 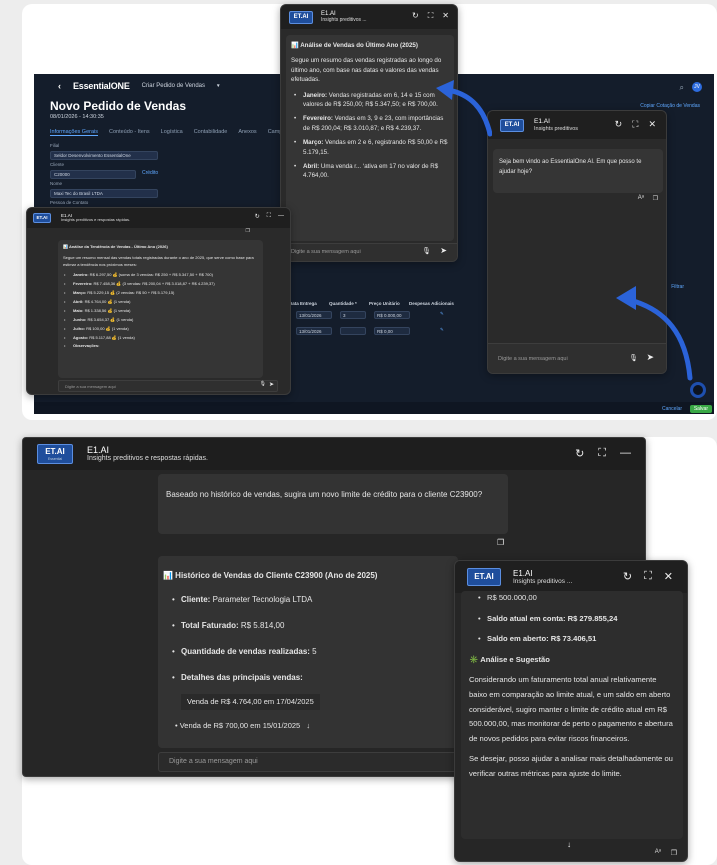 I want to click on item-key: Julho:, so click(x=79, y=328).